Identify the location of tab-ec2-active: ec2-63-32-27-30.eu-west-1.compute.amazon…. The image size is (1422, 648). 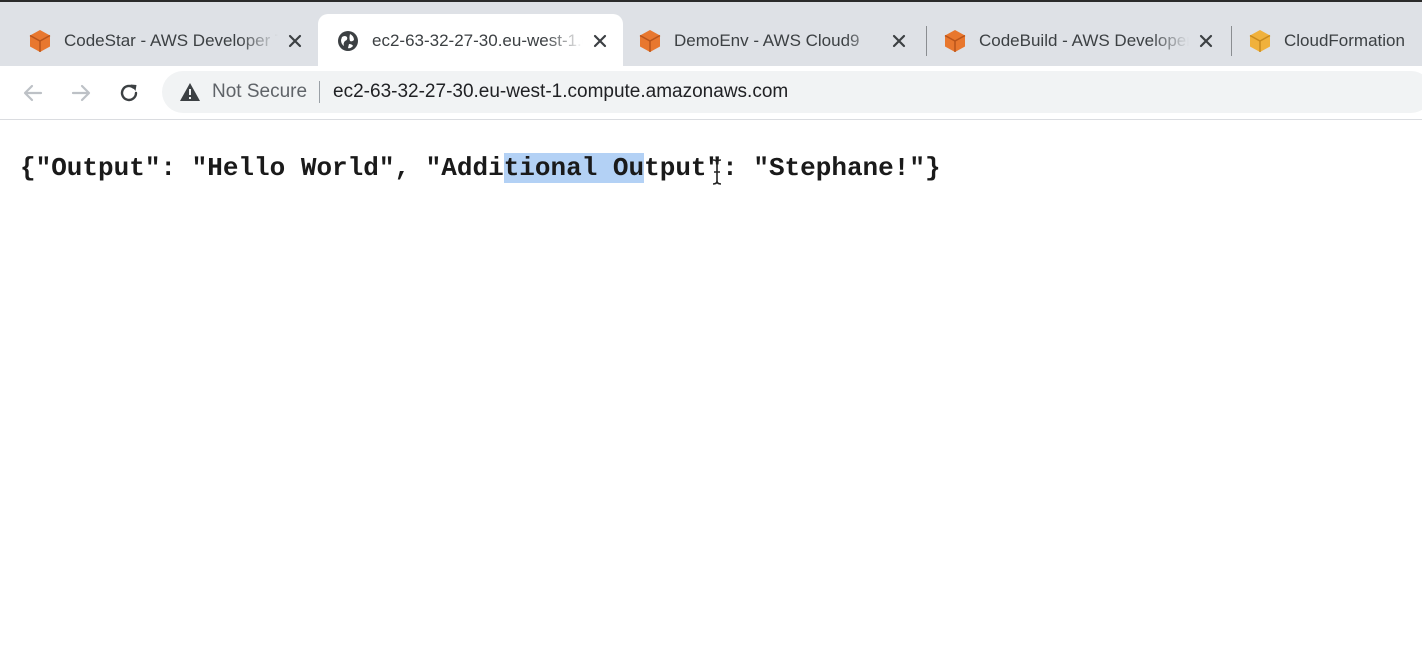
(470, 41).